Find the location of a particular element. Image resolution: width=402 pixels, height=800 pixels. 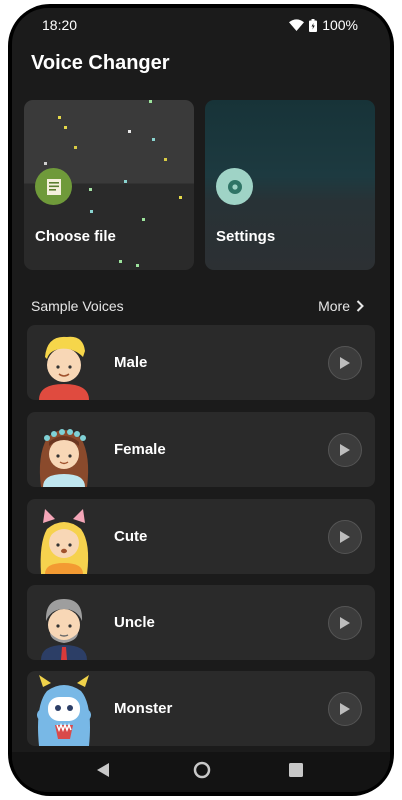

more-label: More is located at coordinates (334, 306).